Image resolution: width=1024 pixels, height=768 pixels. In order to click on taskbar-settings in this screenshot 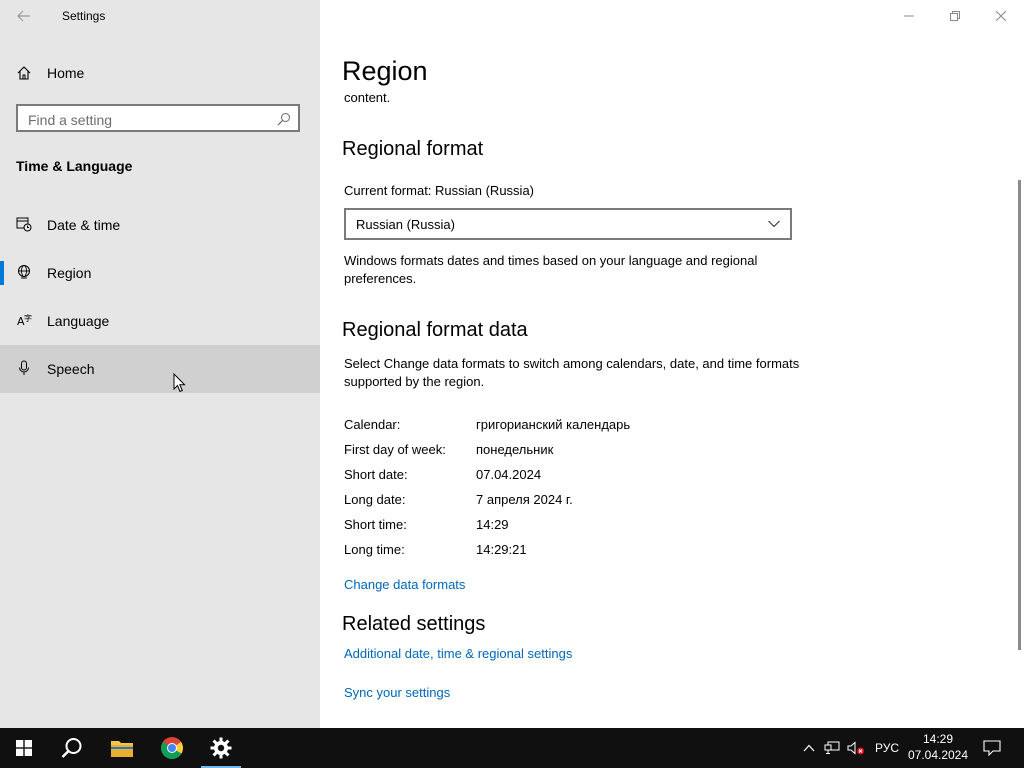, I will do `click(221, 748)`.